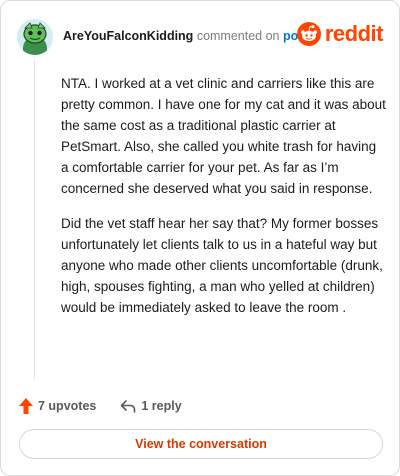 The height and width of the screenshot is (476, 400). Describe the element at coordinates (308, 34) in the screenshot. I see `reddit-snoo-icon` at that location.